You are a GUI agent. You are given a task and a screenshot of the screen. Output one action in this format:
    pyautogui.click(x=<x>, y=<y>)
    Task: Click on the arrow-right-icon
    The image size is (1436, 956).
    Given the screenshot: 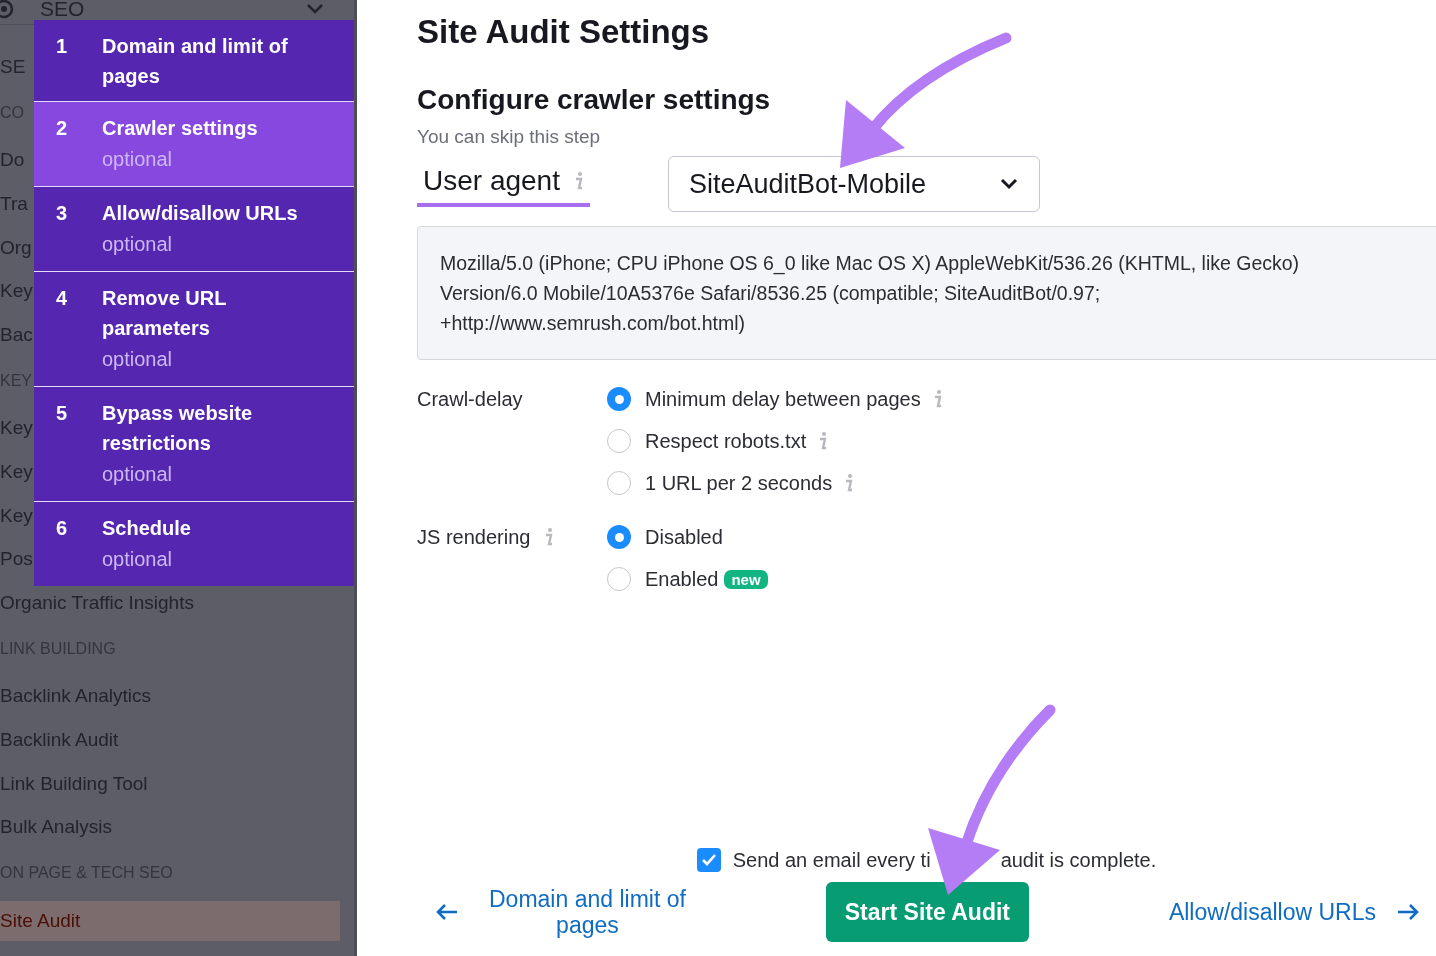 What is the action you would take?
    pyautogui.click(x=1408, y=912)
    